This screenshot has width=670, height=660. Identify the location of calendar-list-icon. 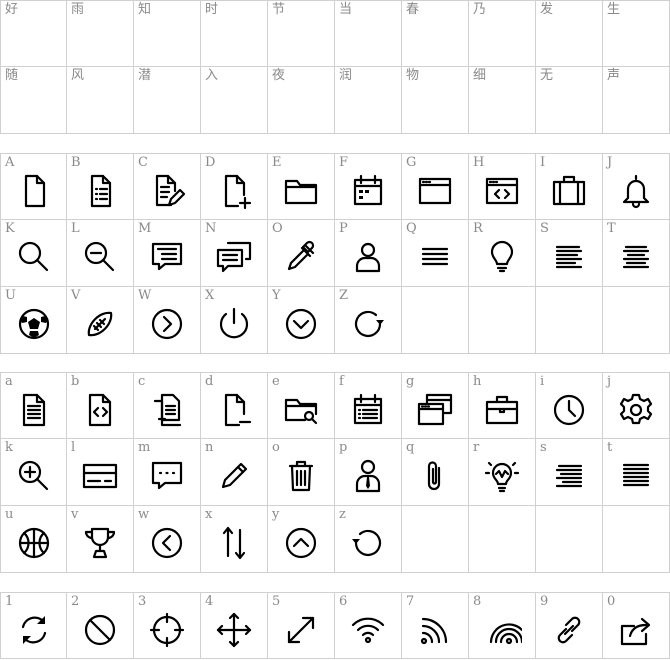
(368, 410).